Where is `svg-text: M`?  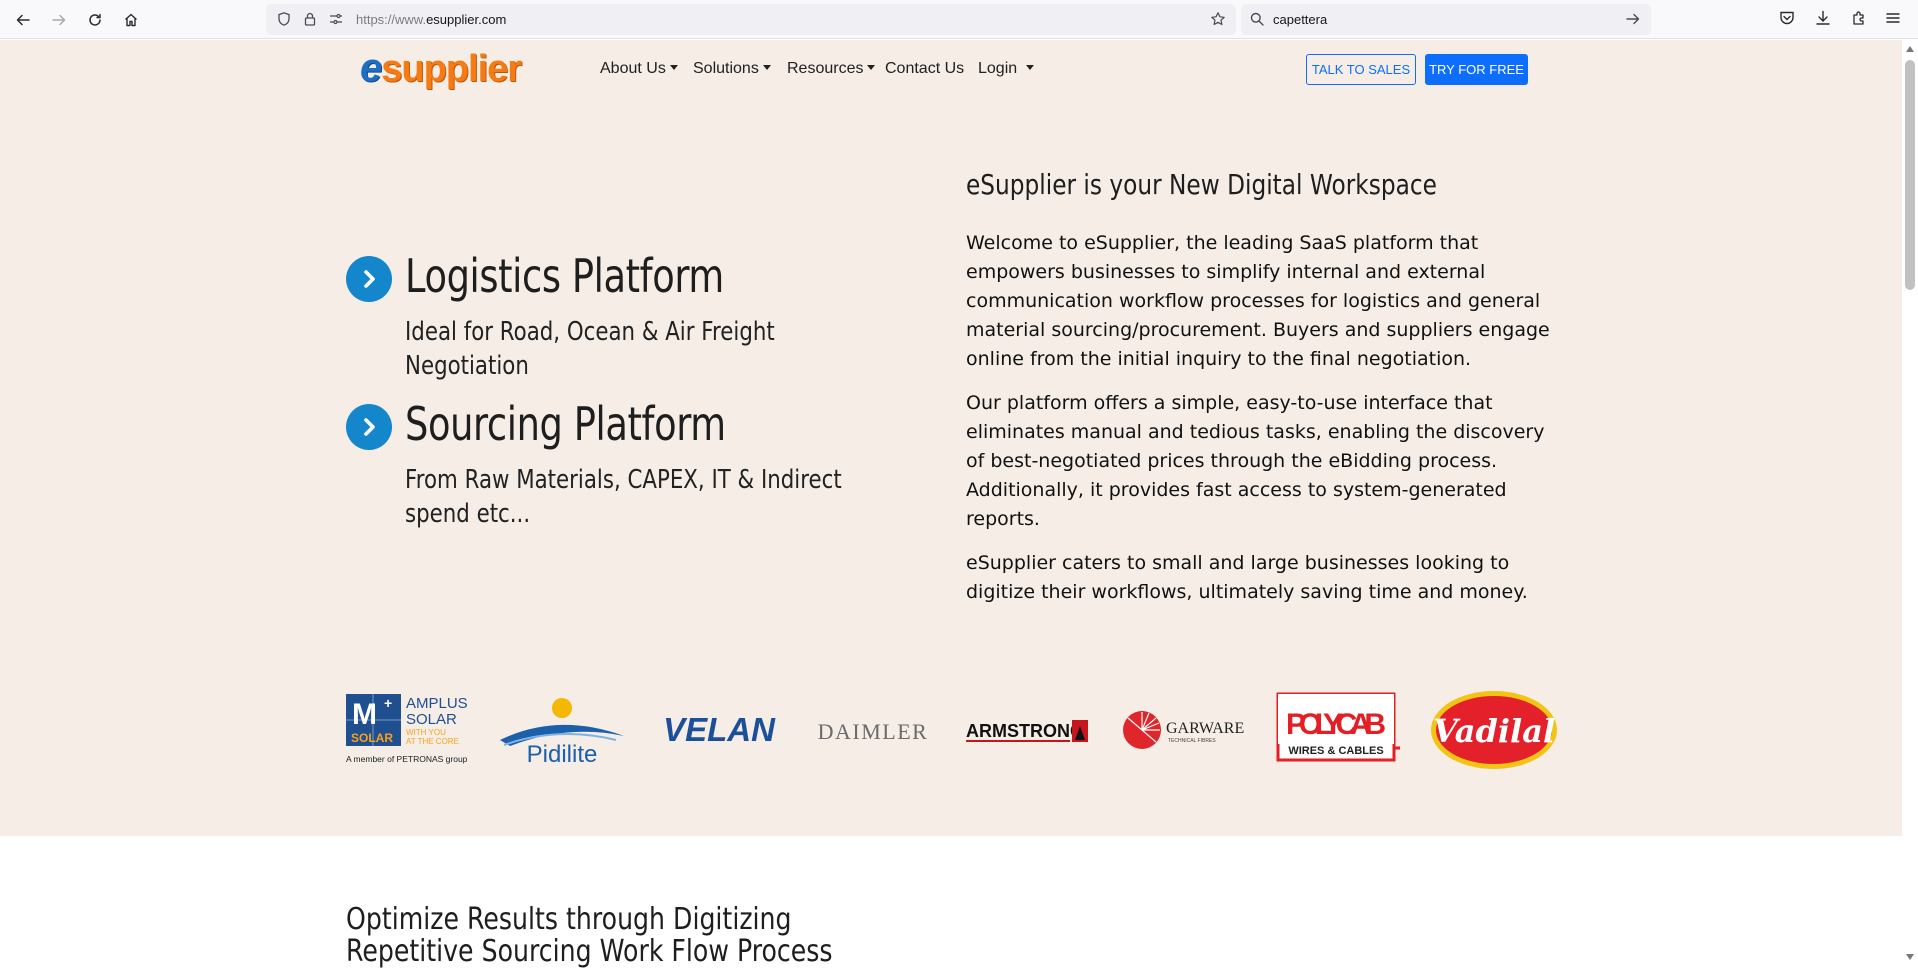
svg-text: M is located at coordinates (364, 714).